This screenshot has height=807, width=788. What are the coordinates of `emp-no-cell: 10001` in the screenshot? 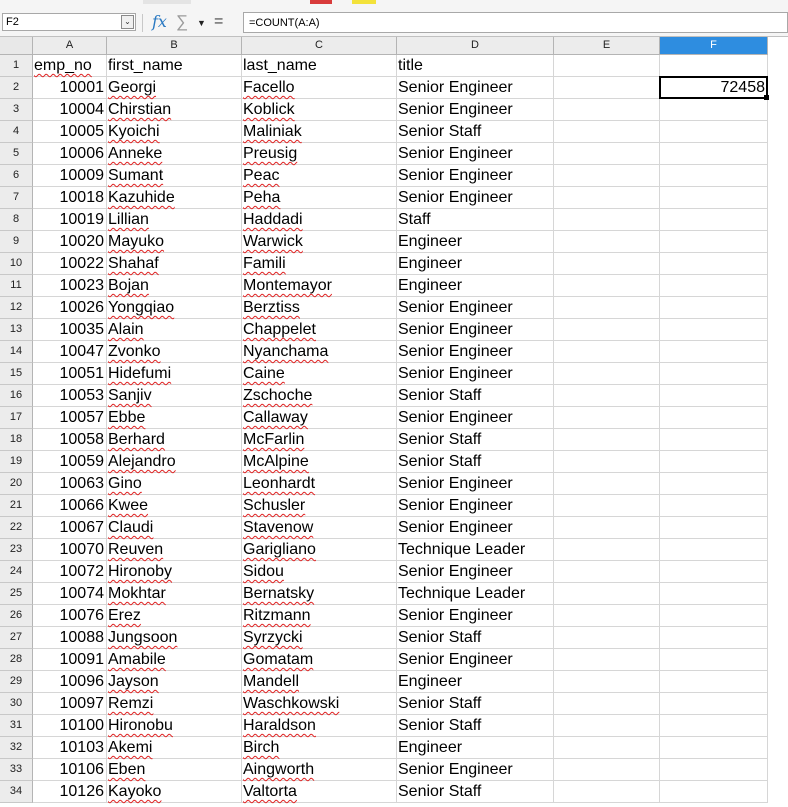 It's located at (70, 88).